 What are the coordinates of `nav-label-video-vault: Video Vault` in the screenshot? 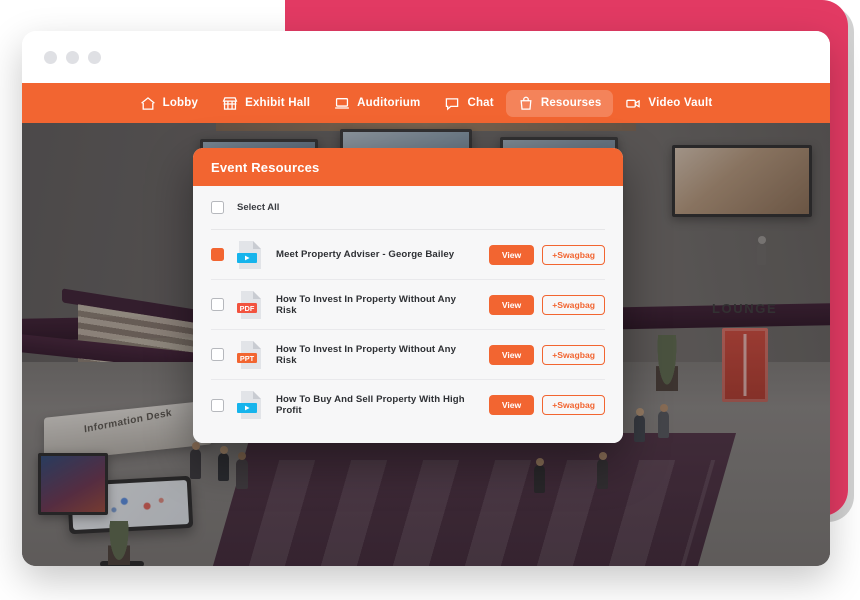 It's located at (680, 103).